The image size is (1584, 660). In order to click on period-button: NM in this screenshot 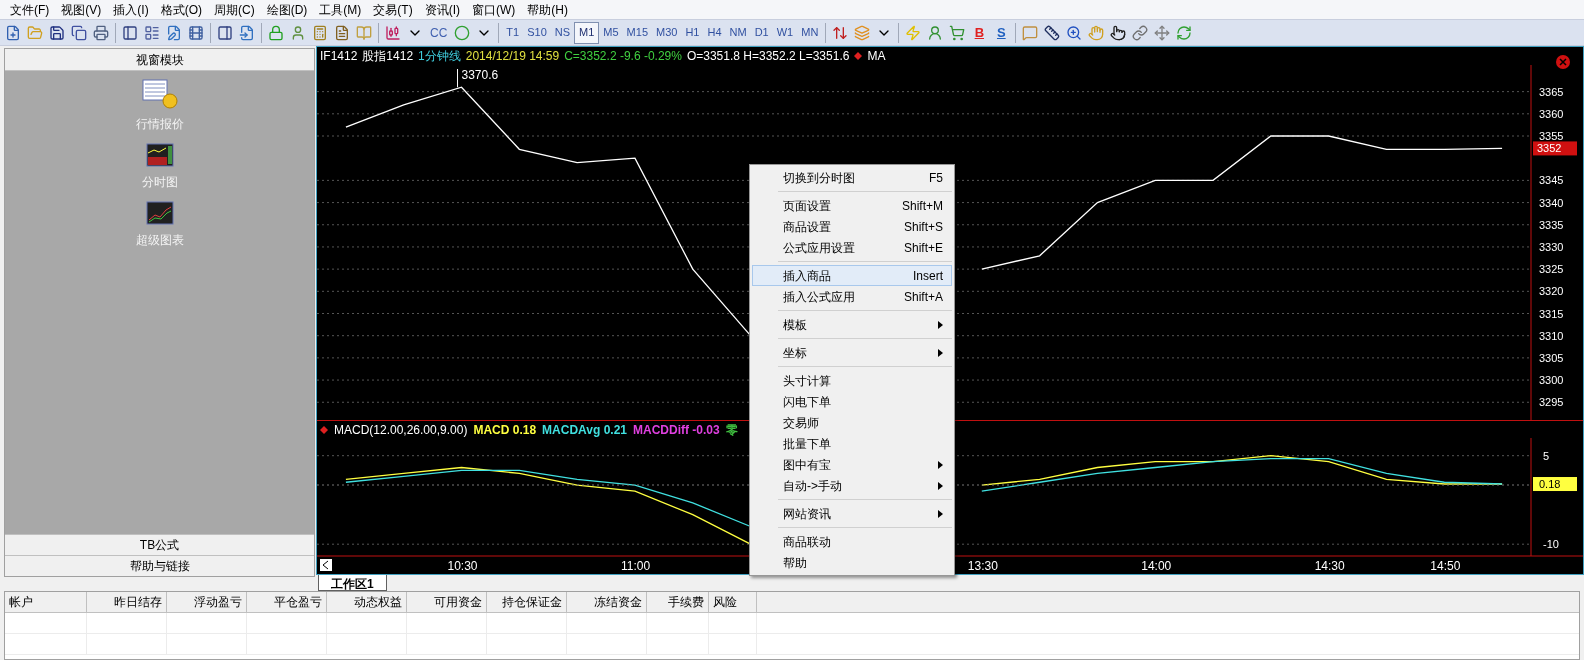, I will do `click(738, 32)`.